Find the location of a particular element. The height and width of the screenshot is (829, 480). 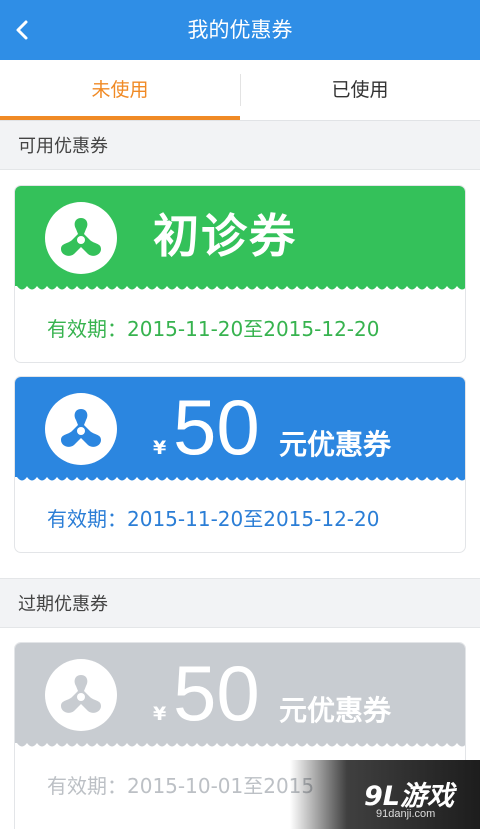

section-title-expired: 过期优惠券 is located at coordinates (63, 604).